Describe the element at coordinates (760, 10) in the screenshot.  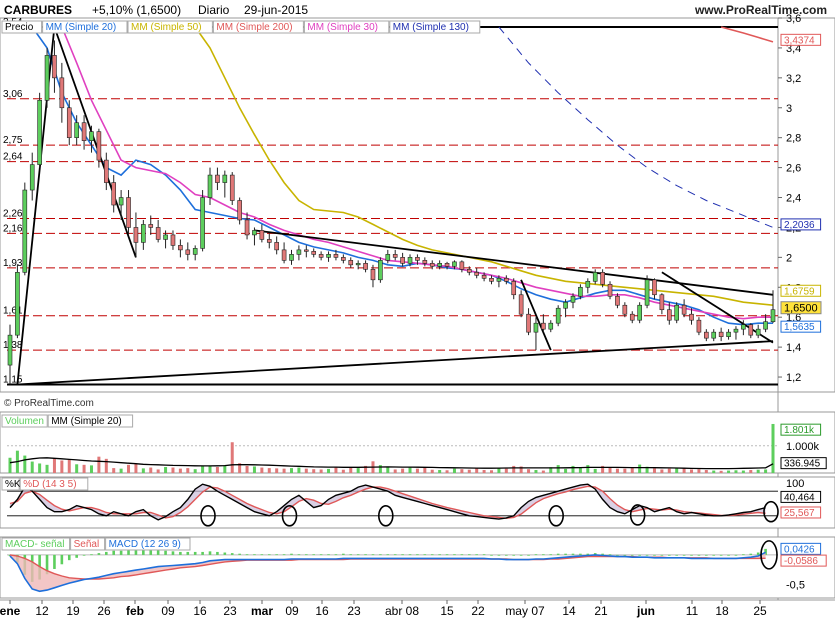
I see `site-label: www.ProRealTime.com` at that location.